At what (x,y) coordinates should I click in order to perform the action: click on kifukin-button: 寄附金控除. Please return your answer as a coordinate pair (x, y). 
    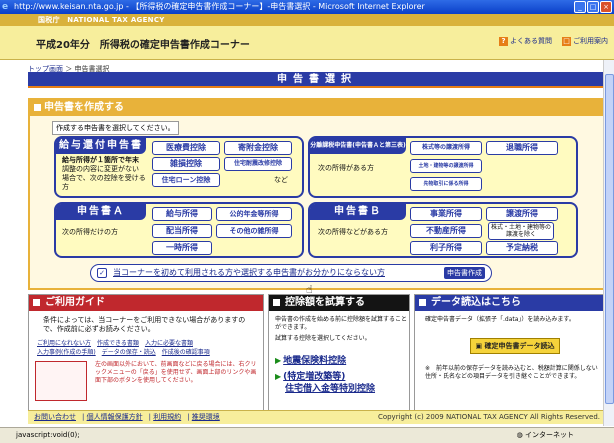
    Looking at the image, I should click on (258, 148).